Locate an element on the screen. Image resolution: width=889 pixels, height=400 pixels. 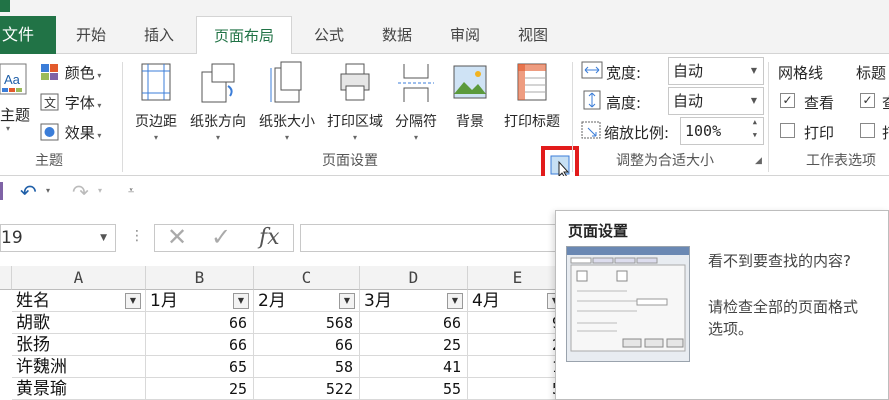
undo-caret-icon: ▾ is located at coordinates (48, 190).